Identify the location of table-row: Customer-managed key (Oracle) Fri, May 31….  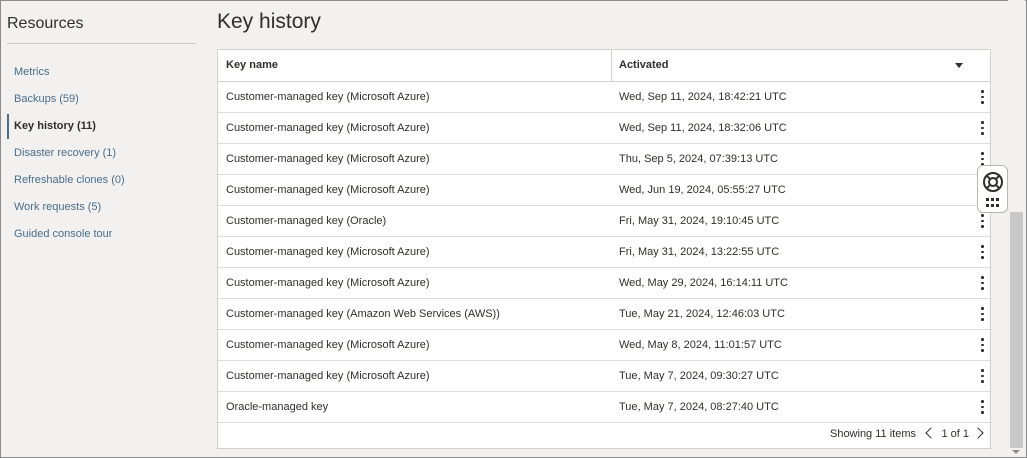
(604, 221).